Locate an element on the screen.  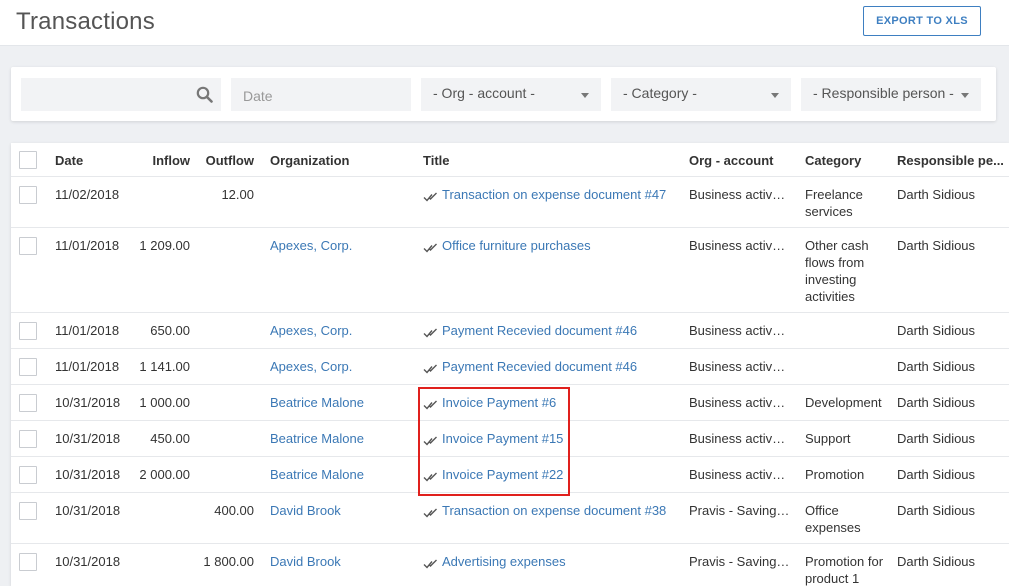
row-outflow: 400.00 is located at coordinates (234, 510).